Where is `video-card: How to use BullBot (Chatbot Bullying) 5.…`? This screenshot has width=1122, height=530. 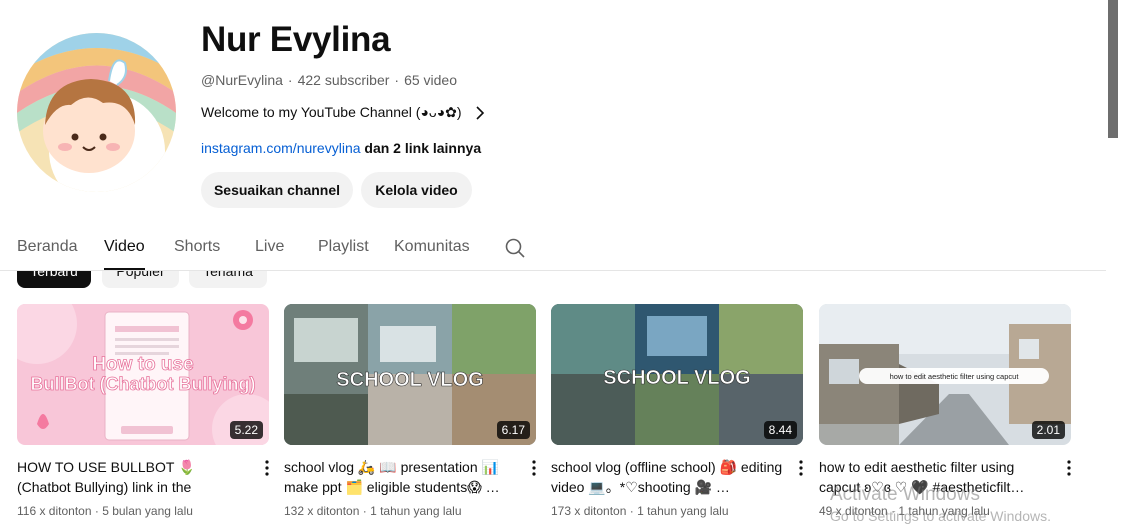
video-card: How to use BullBot (Chatbot Bullying) 5.… is located at coordinates (143, 411).